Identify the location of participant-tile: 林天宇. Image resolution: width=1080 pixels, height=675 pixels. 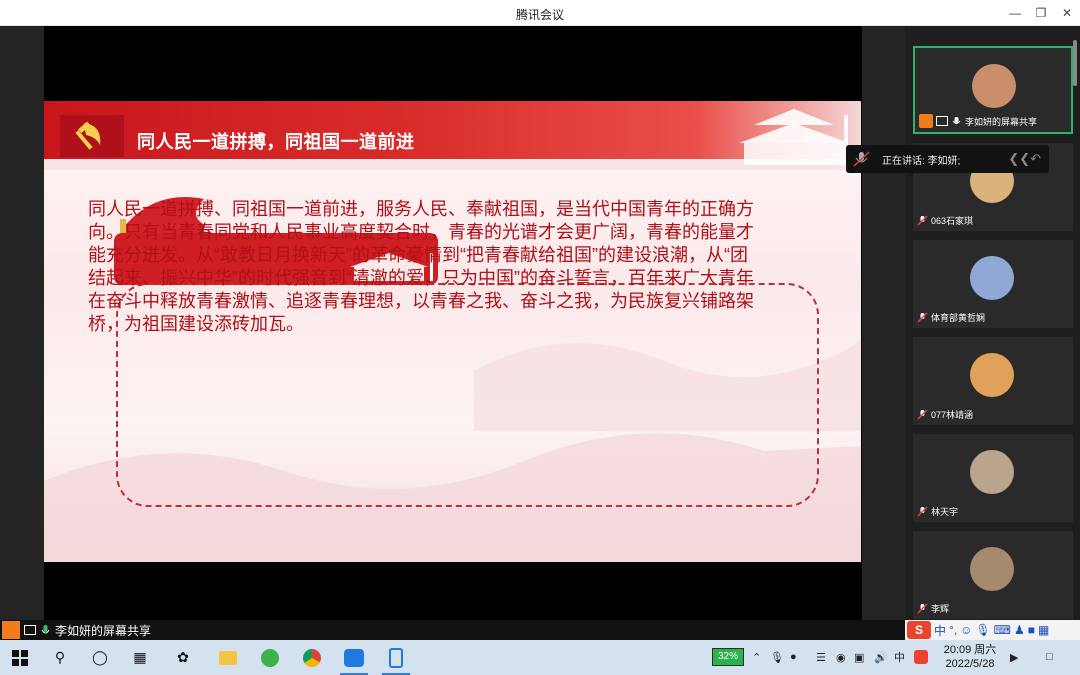
(993, 478).